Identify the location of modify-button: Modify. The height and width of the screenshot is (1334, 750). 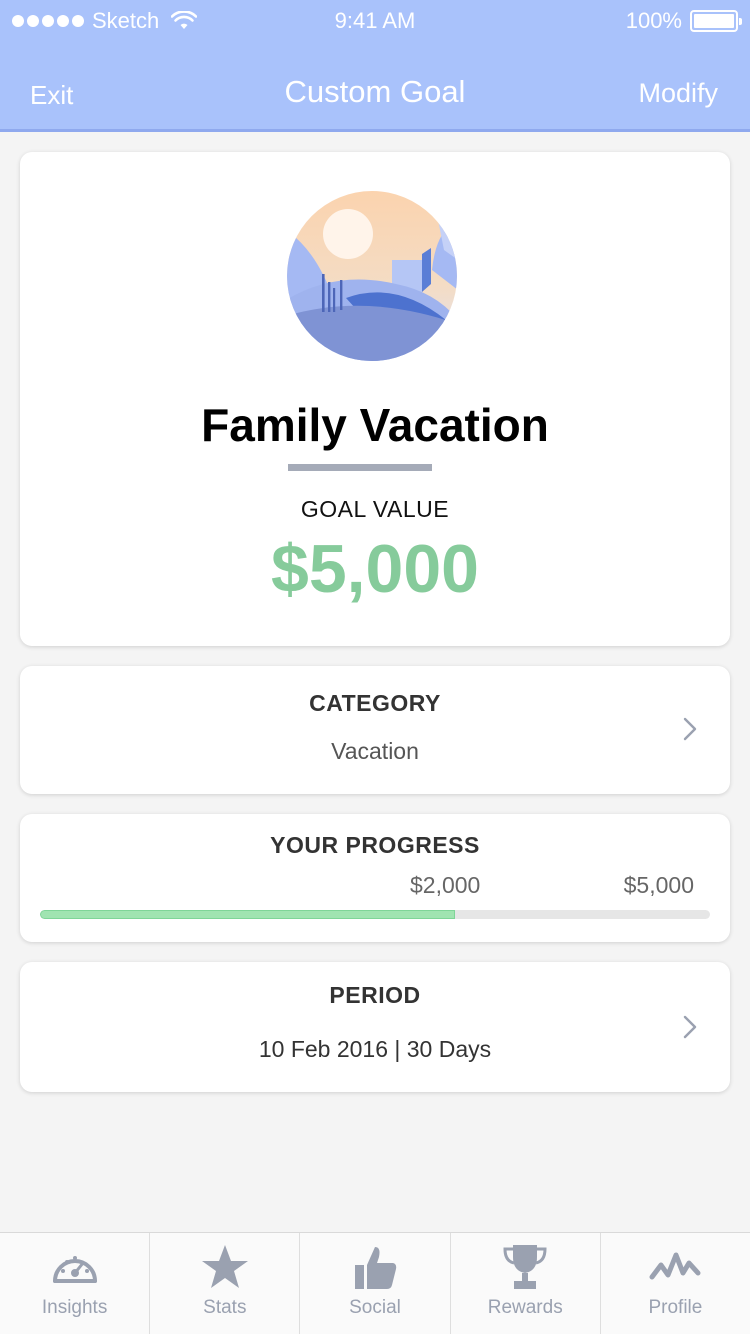
(678, 93).